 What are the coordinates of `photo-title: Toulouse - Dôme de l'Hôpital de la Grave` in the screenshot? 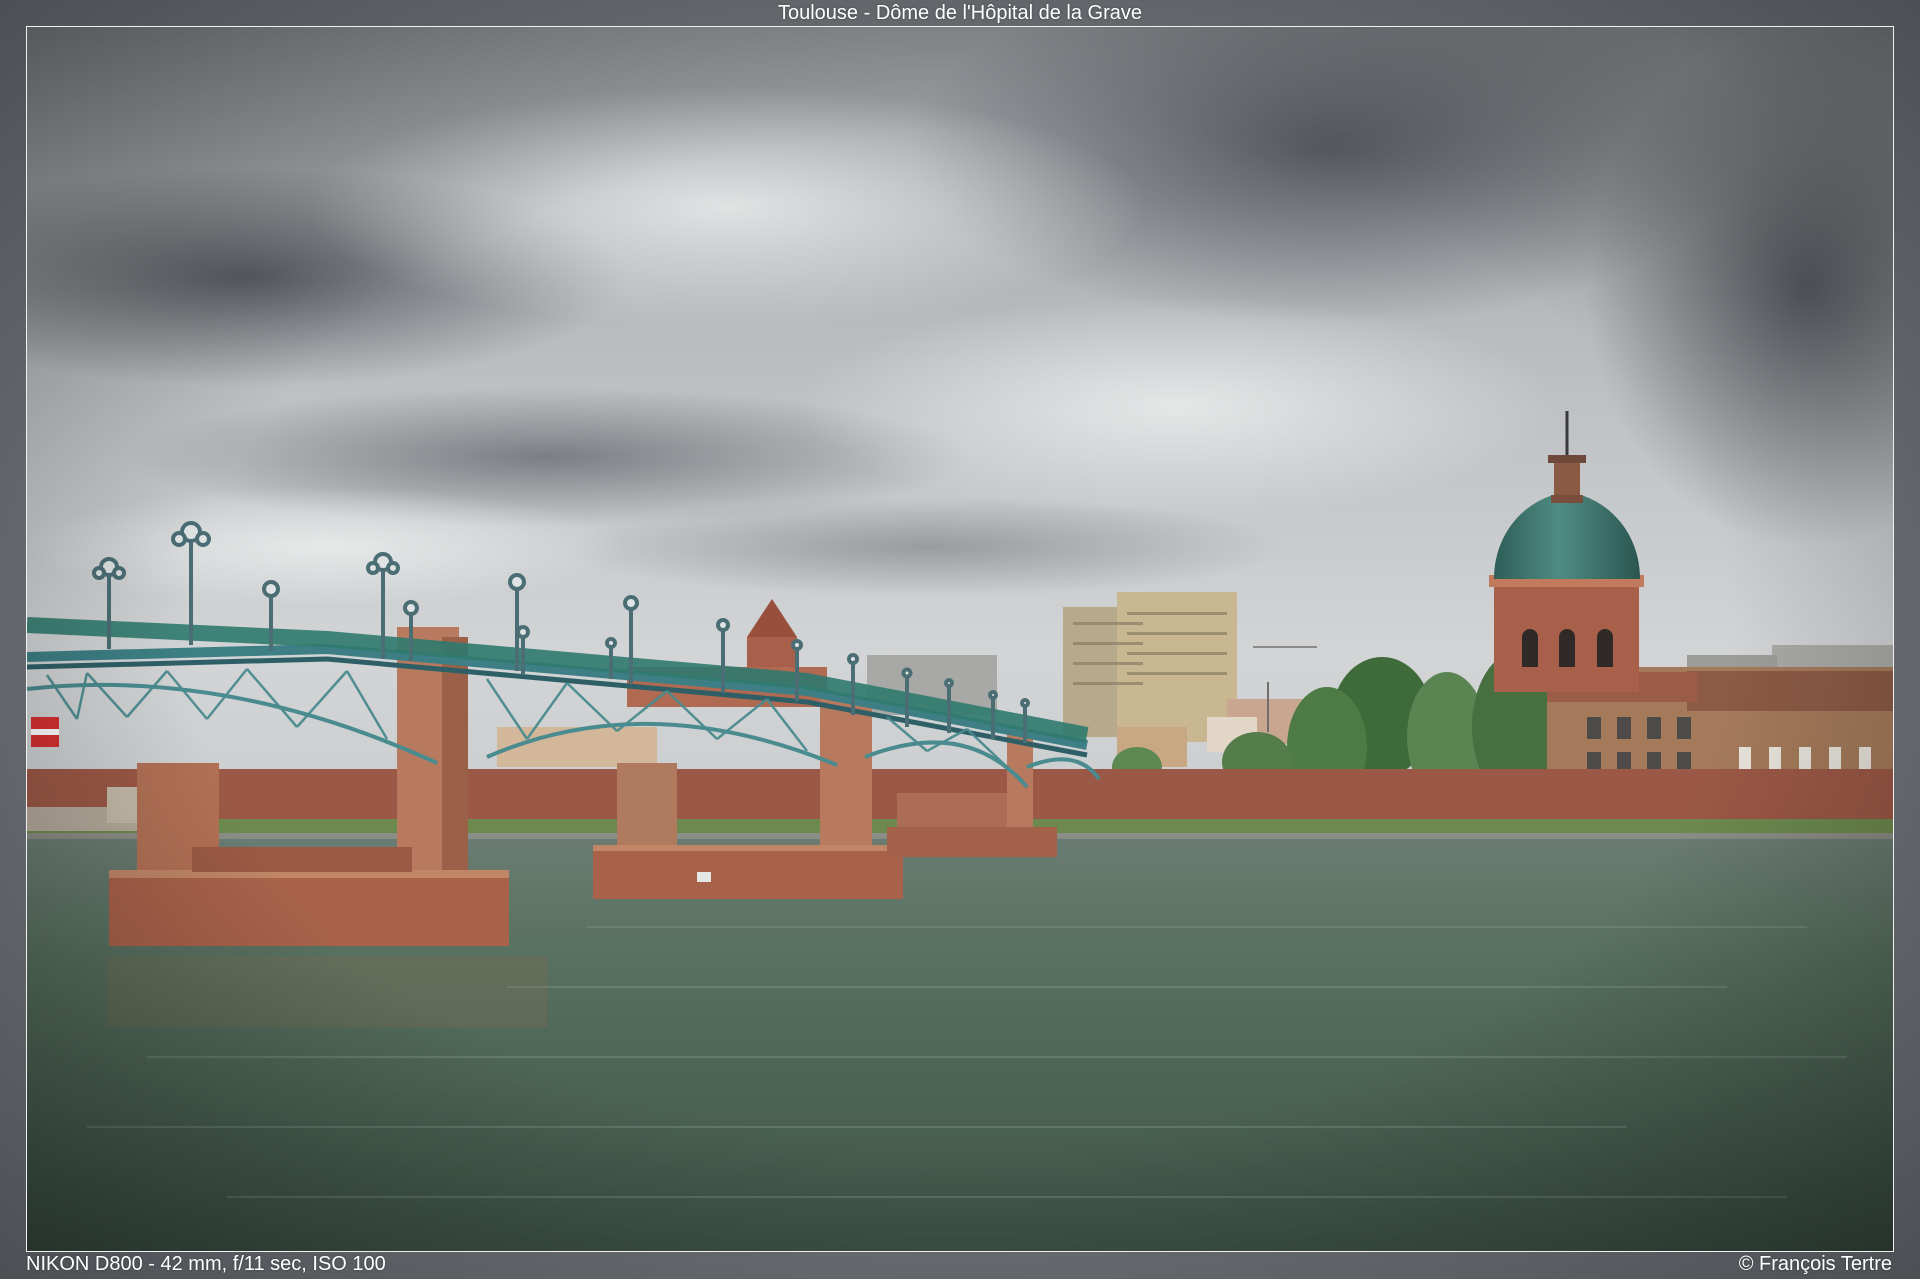 It's located at (959, 13).